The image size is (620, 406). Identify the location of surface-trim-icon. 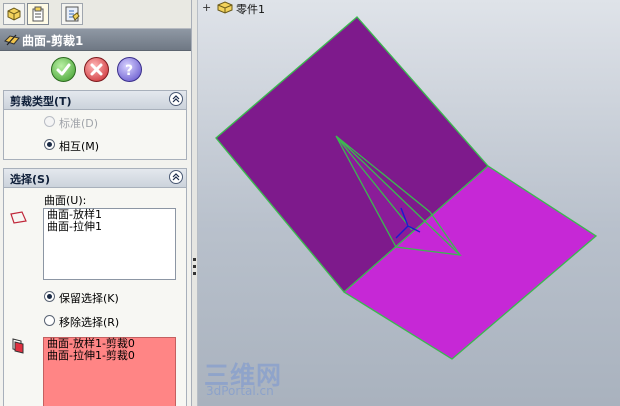
(12, 40).